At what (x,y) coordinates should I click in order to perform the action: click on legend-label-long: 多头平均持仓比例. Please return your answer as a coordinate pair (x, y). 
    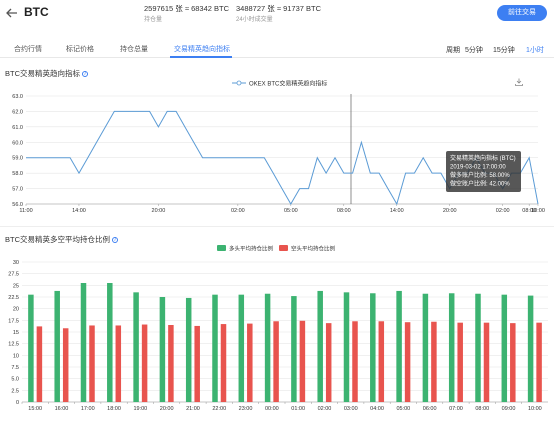
    Looking at the image, I should click on (251, 249).